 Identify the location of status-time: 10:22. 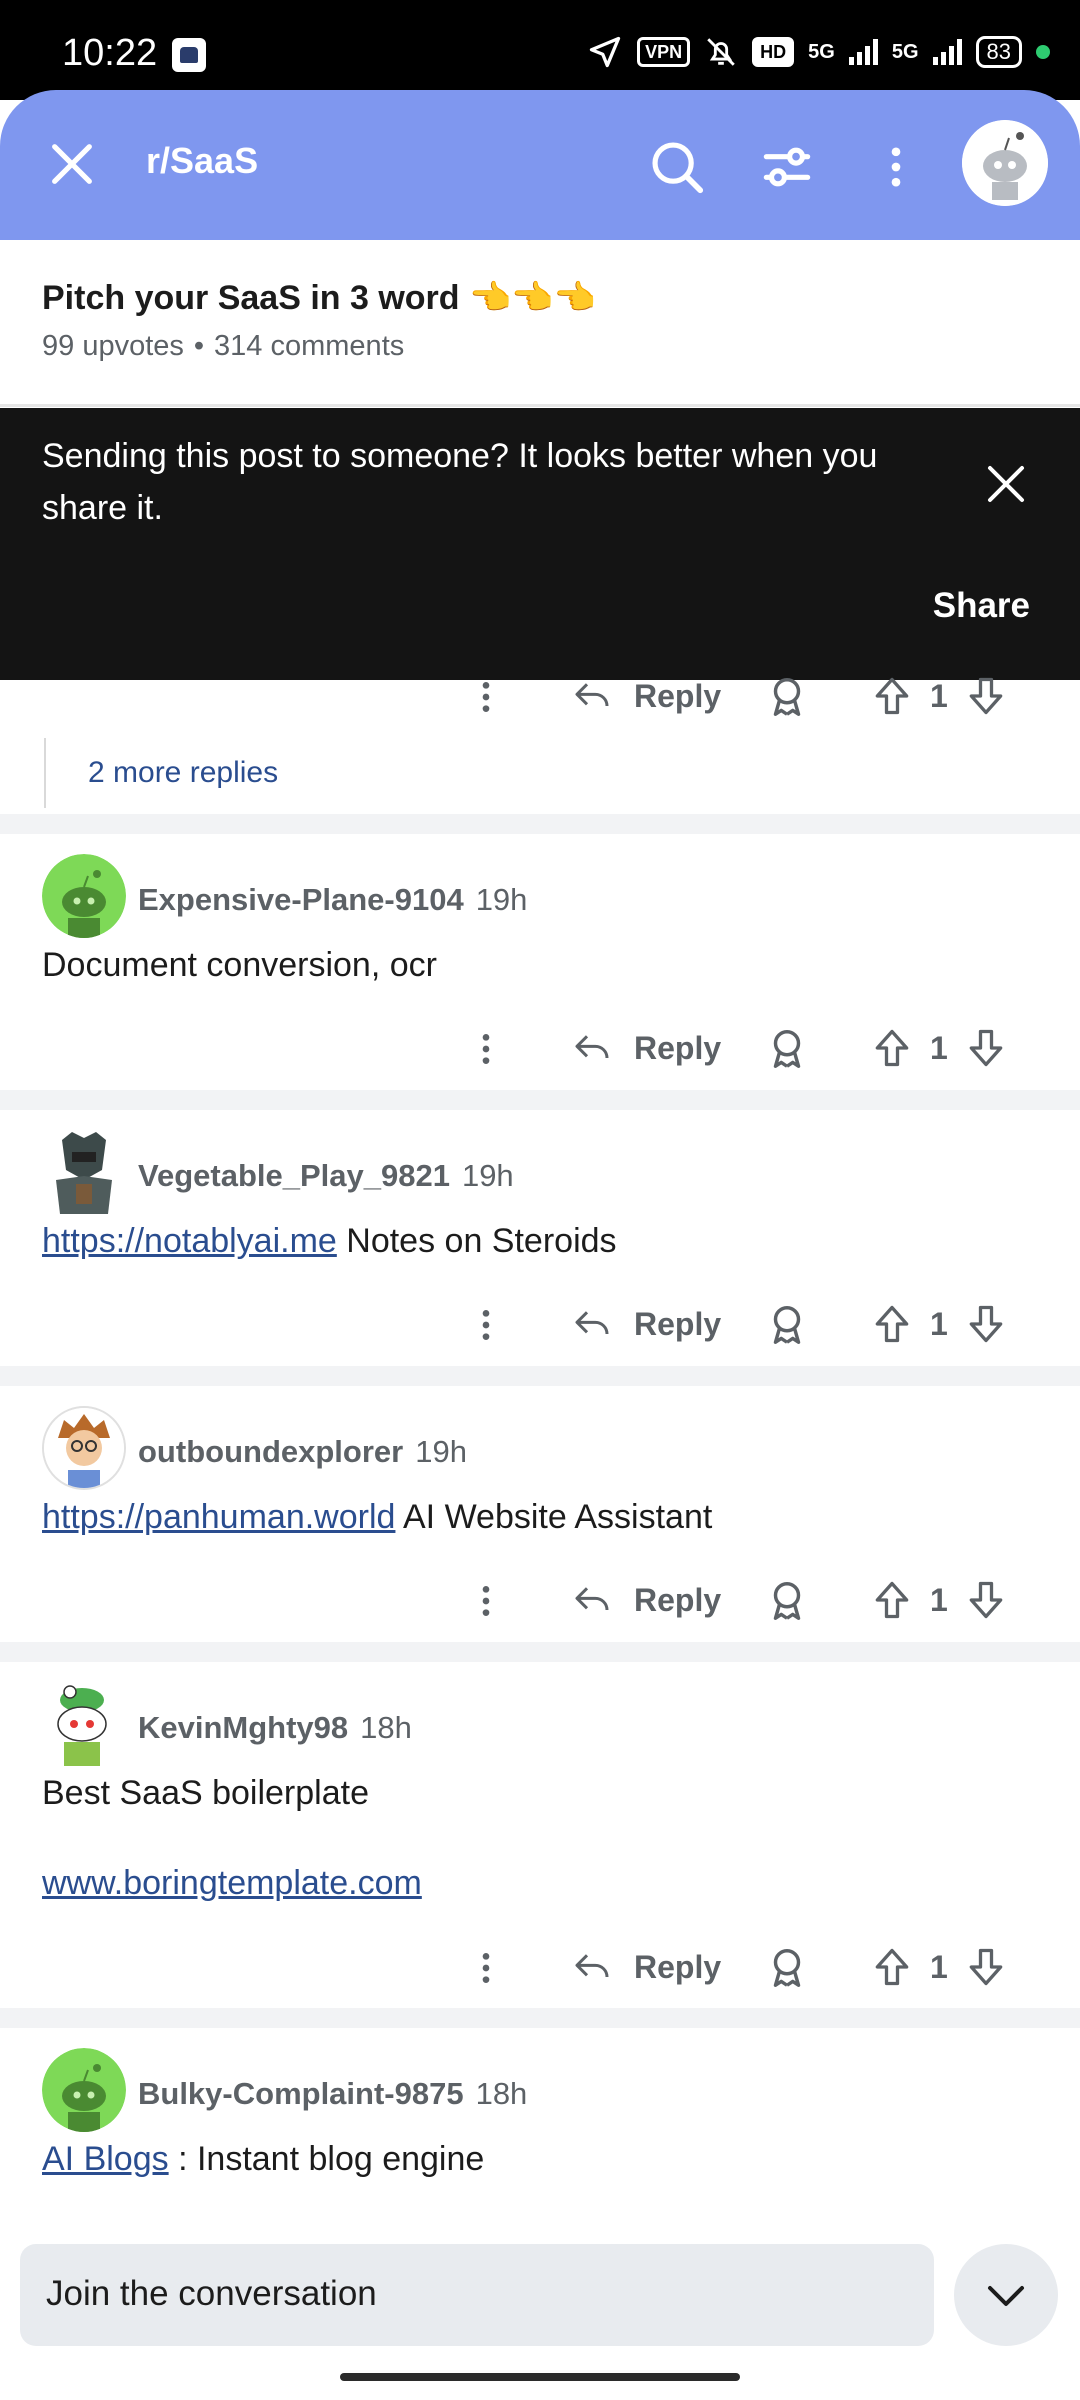
(110, 53).